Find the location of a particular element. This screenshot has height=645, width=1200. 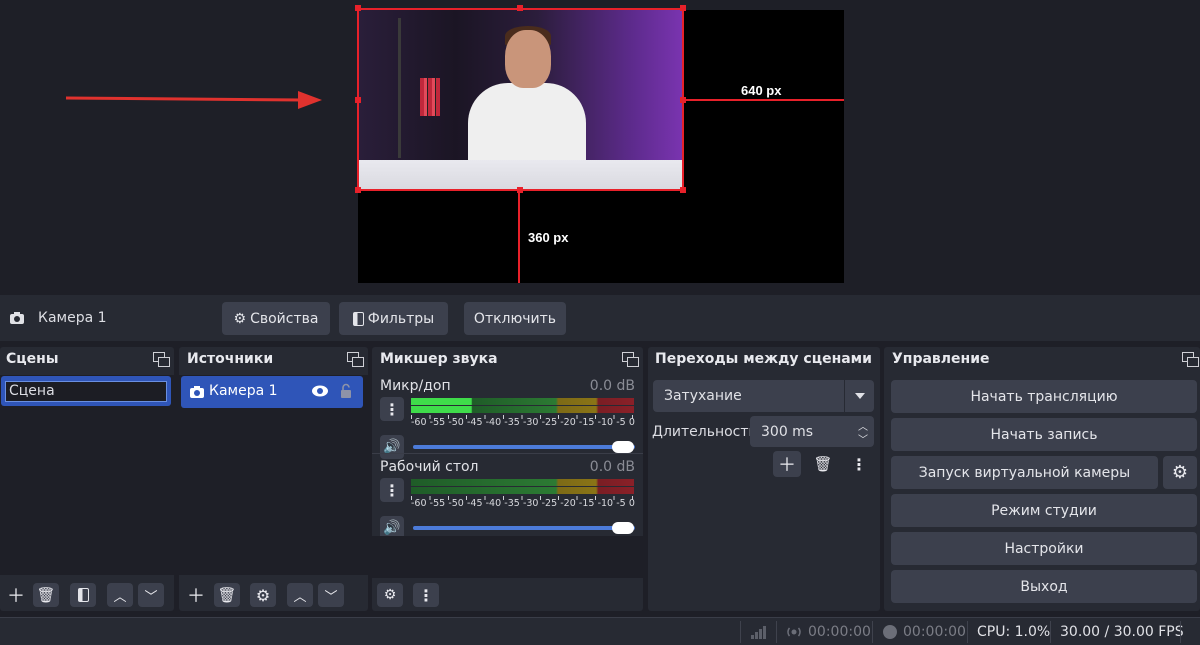

lock-icon is located at coordinates (346, 393).